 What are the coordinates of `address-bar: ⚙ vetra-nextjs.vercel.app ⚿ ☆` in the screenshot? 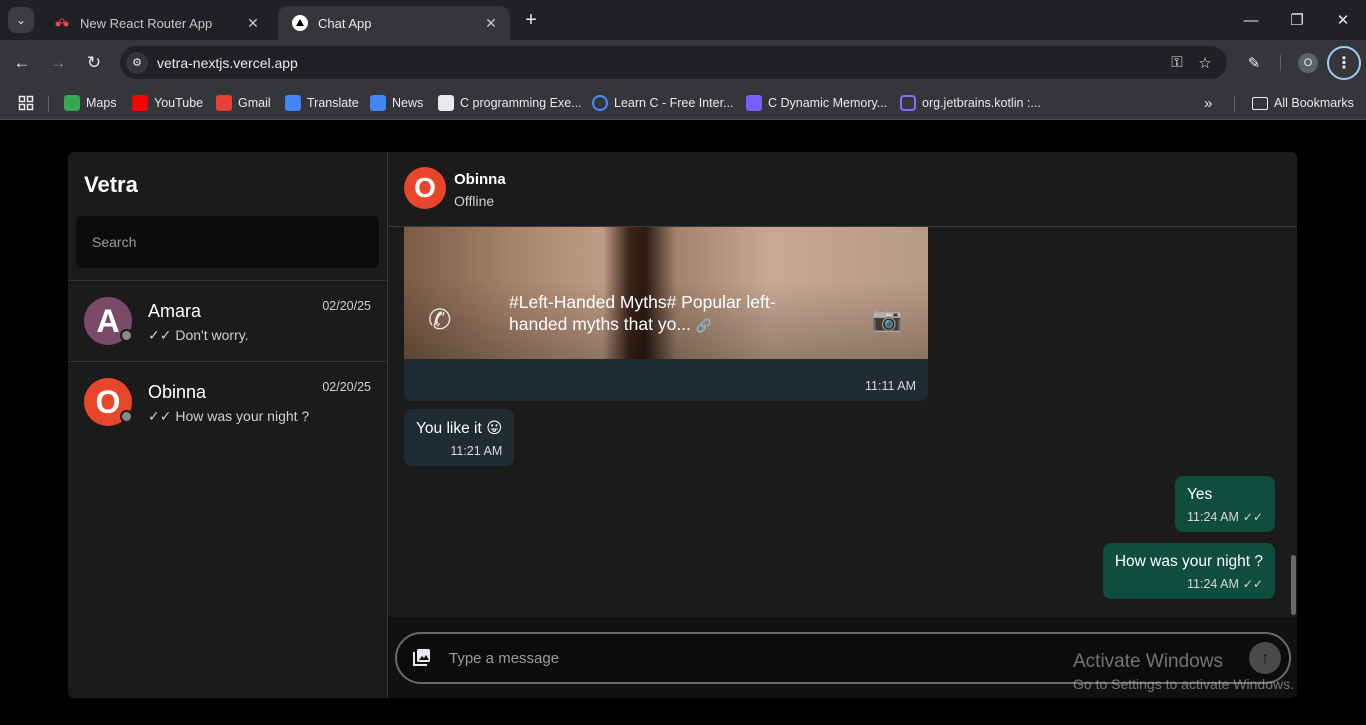 It's located at (673, 62).